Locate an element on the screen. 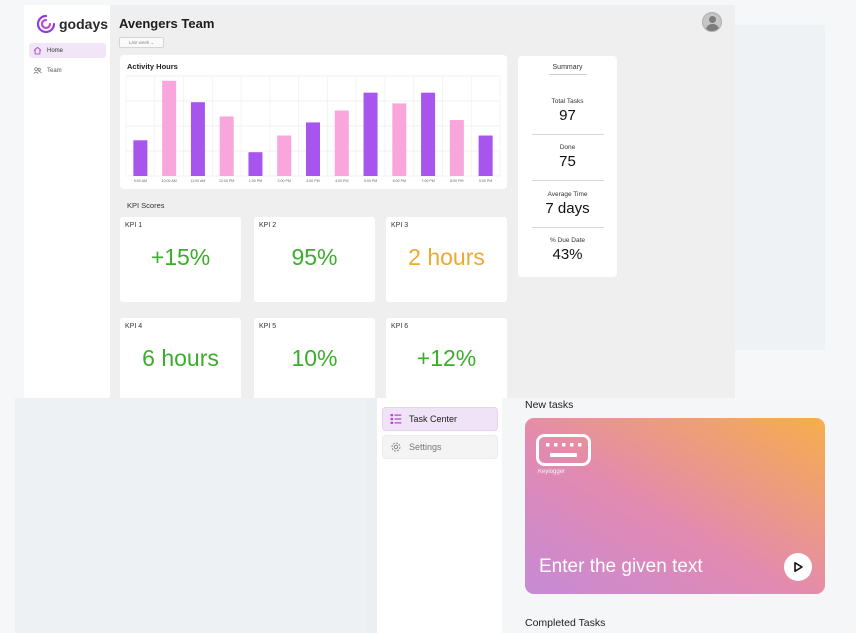  kpi-value: 6 hours is located at coordinates (180, 358).